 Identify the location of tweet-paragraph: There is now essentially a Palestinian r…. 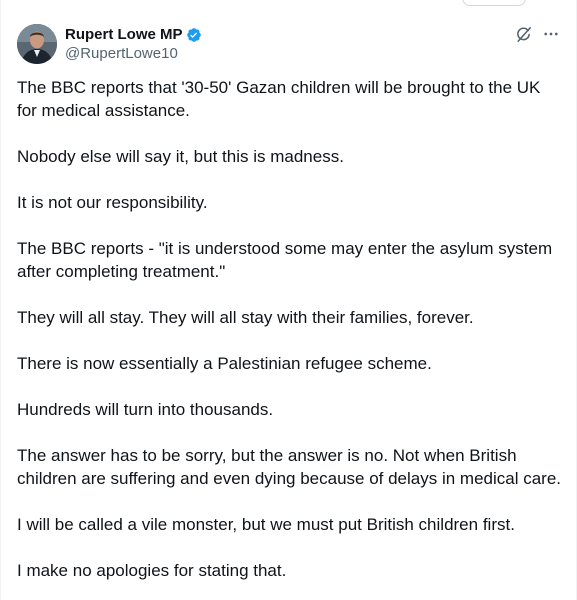
(224, 363).